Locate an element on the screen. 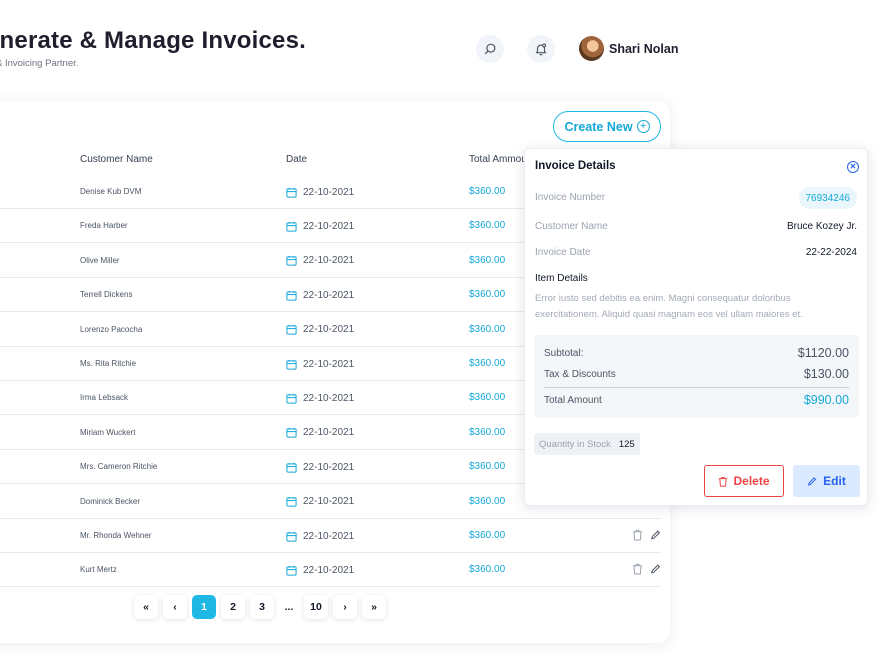 The height and width of the screenshot is (662, 894). customer-name-cell: Terrell Dickens is located at coordinates (106, 295).